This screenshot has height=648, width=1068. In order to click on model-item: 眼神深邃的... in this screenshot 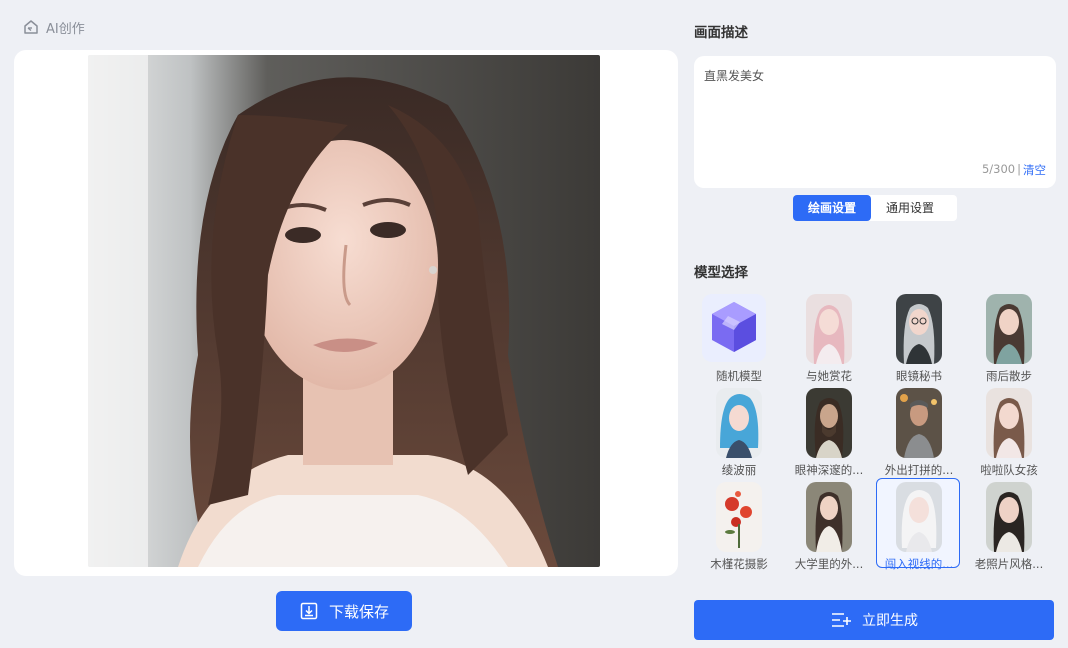, I will do `click(829, 431)`.